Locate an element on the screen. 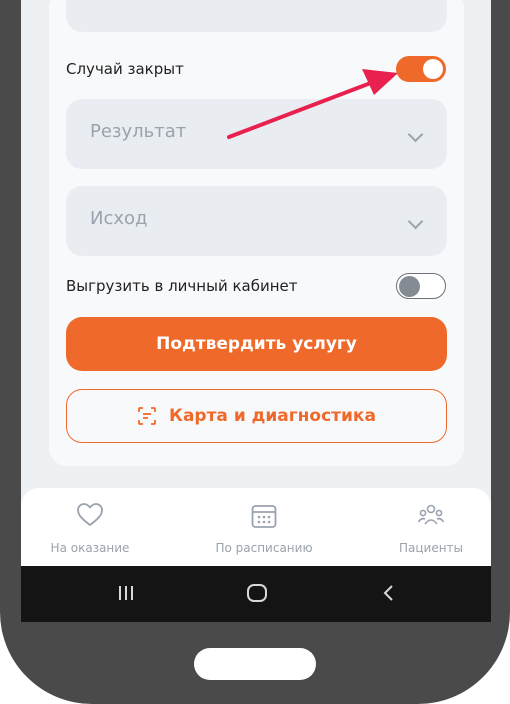  bottom-tab-bar: На оказание По расписанию Пациенты is located at coordinates (256, 527).